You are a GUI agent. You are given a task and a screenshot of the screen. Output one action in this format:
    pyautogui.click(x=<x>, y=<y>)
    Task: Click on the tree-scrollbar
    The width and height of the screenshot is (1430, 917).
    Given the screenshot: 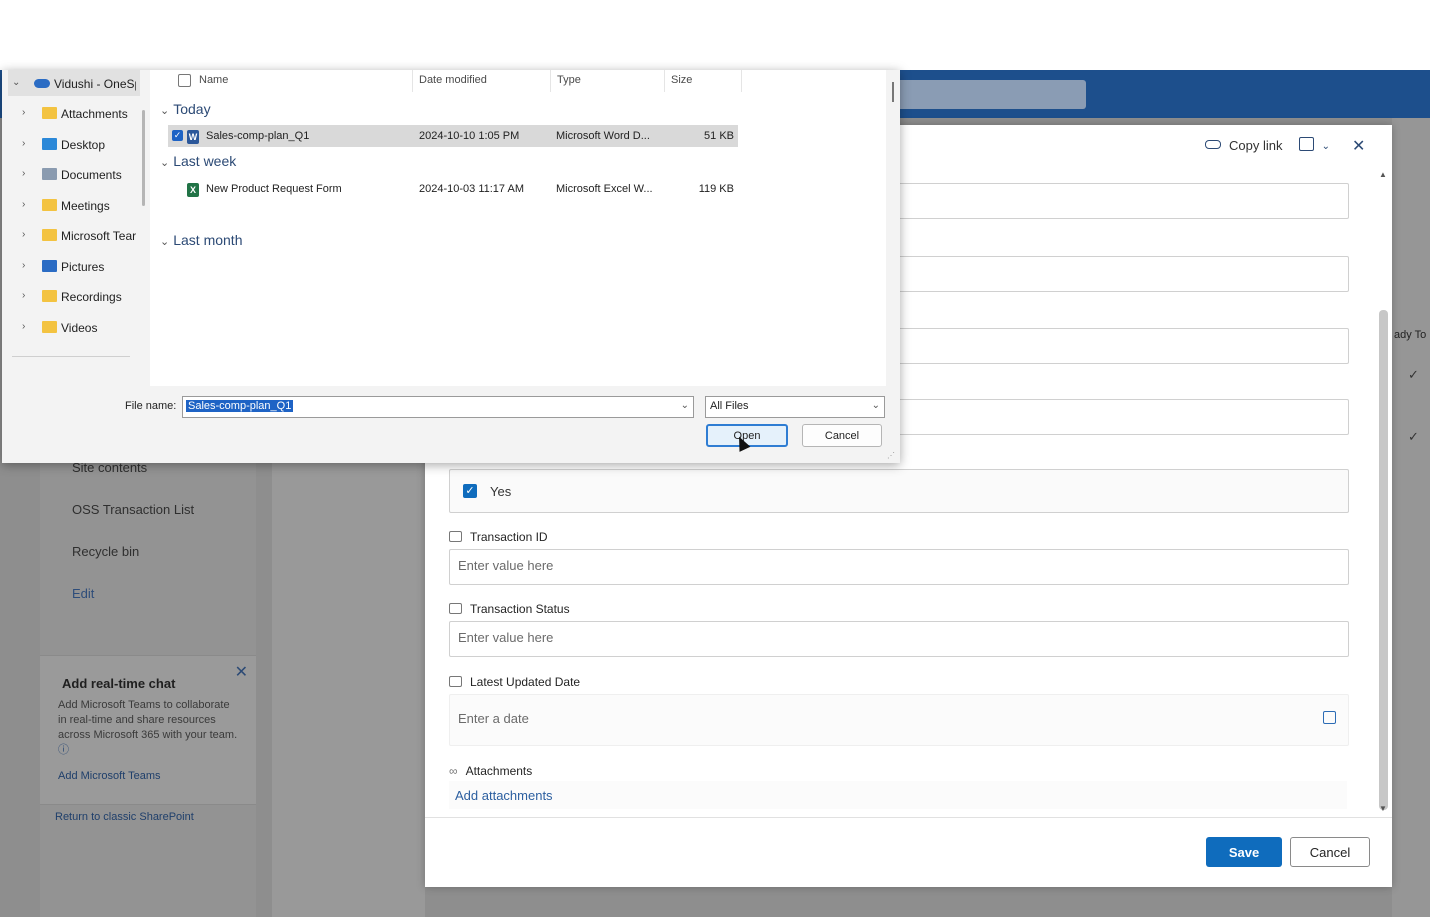 What is the action you would take?
    pyautogui.click(x=143, y=158)
    